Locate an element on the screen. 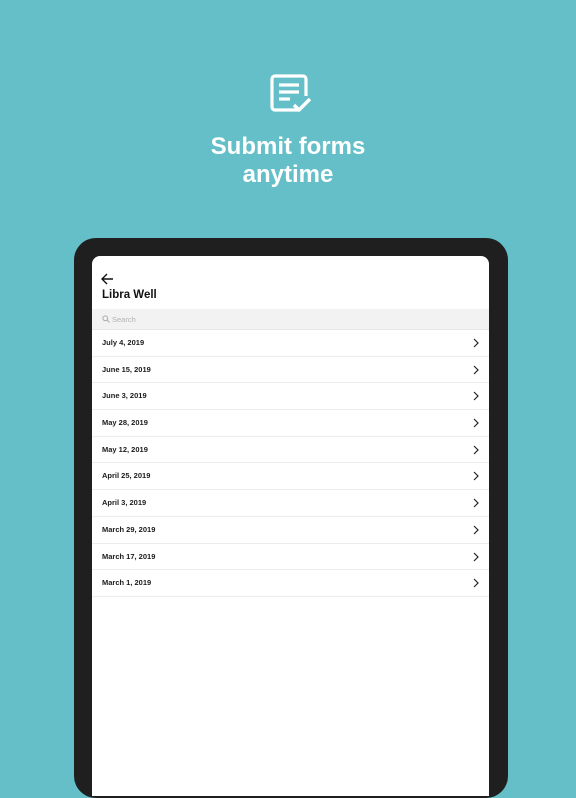 Image resolution: width=576 pixels, height=798 pixels. list-item-label: April 3, 2019 is located at coordinates (124, 503).